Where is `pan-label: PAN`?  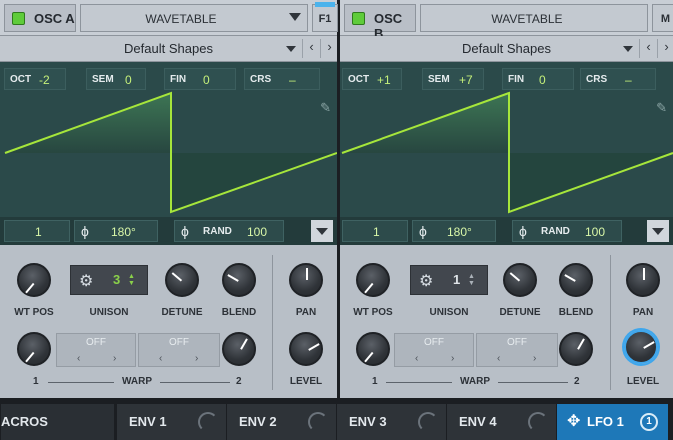
pan-label: PAN is located at coordinates (643, 312).